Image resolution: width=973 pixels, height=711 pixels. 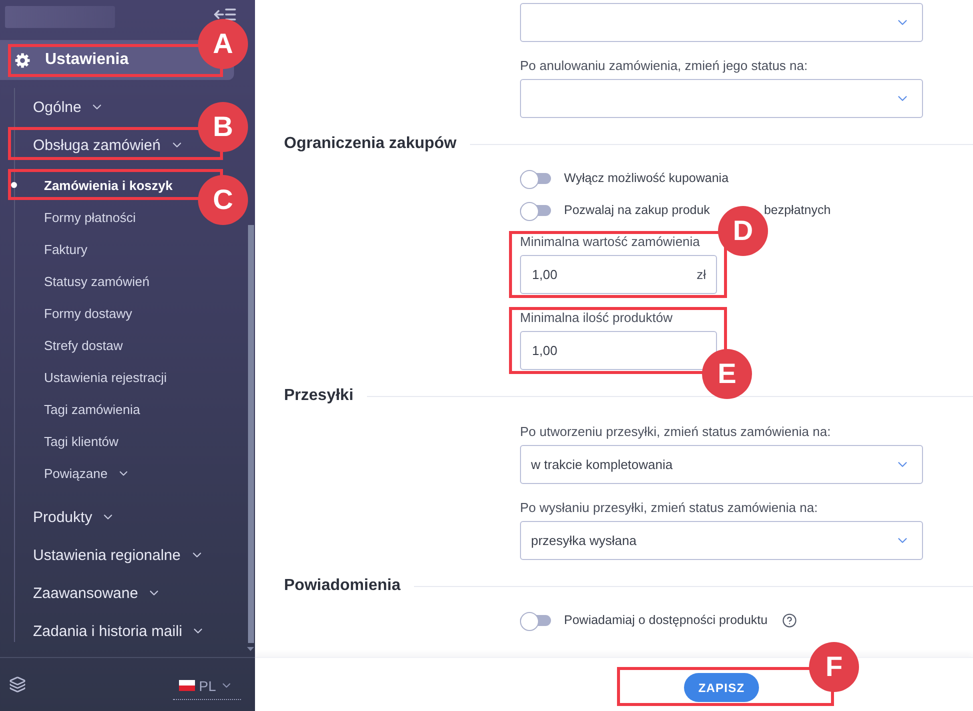 I want to click on scroll-down-icon, so click(x=250, y=649).